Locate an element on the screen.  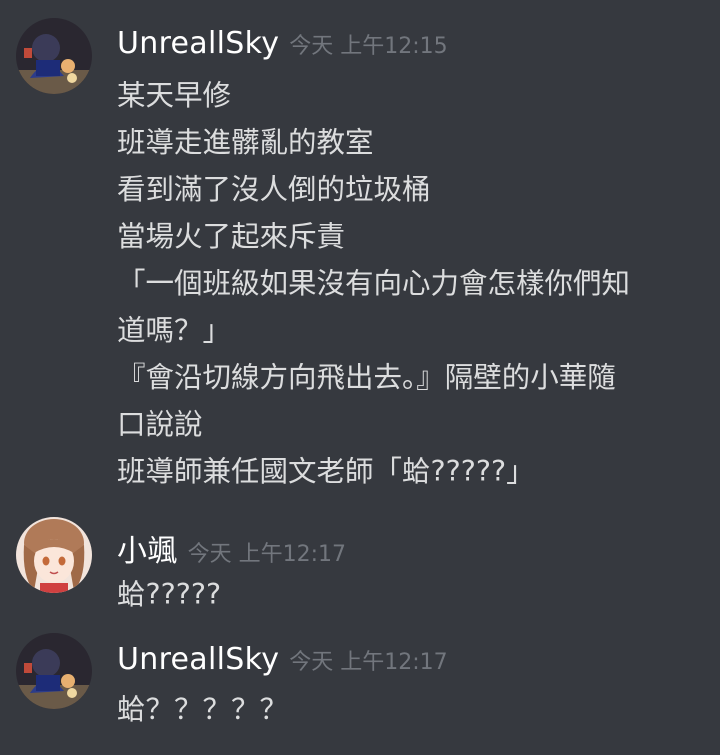
message-content: 蛤????? is located at coordinates (412, 594).